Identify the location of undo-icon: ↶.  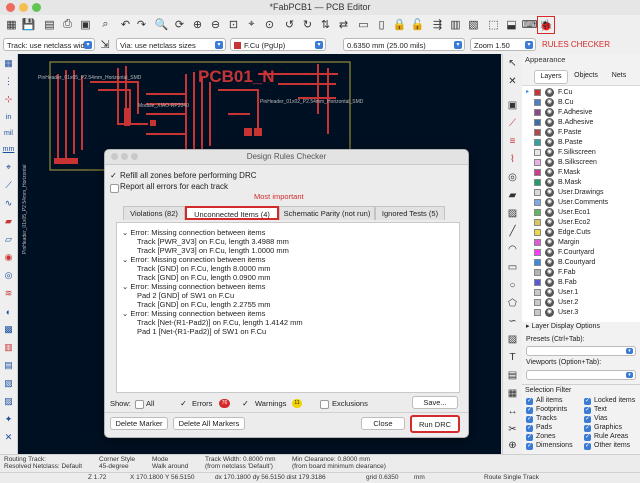
(125, 24).